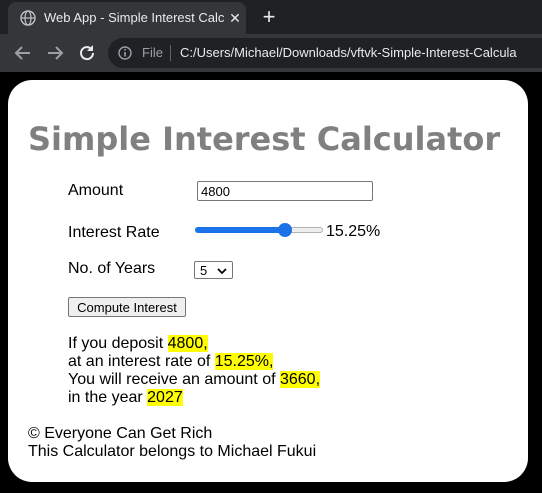 The width and height of the screenshot is (542, 493). What do you see at coordinates (114, 232) in the screenshot?
I see `interest-rate-label: Interest Rate` at bounding box center [114, 232].